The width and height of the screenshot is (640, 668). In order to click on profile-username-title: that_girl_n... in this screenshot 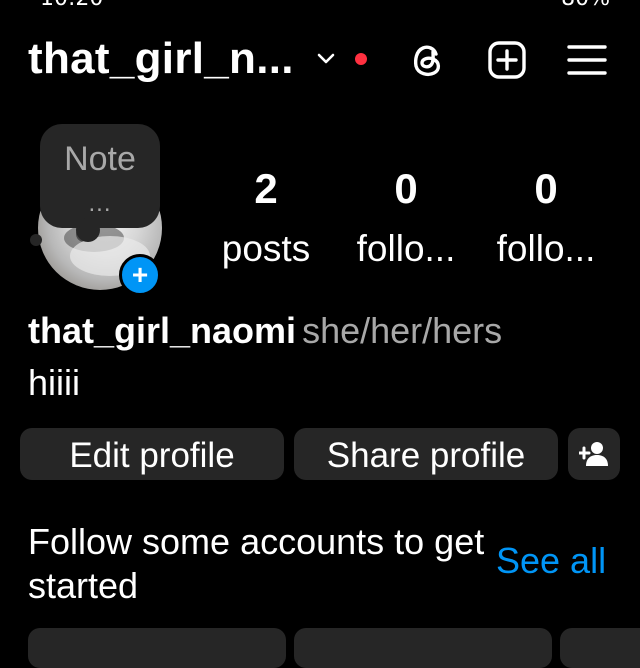, I will do `click(161, 59)`.